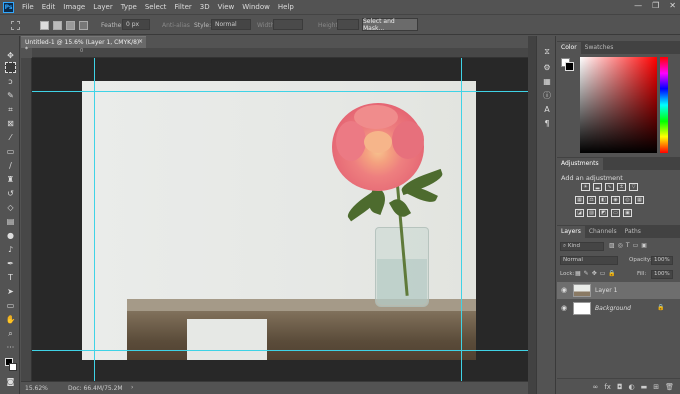  What do you see at coordinates (569, 48) in the screenshot?
I see `tab-color: Color` at bounding box center [569, 48].